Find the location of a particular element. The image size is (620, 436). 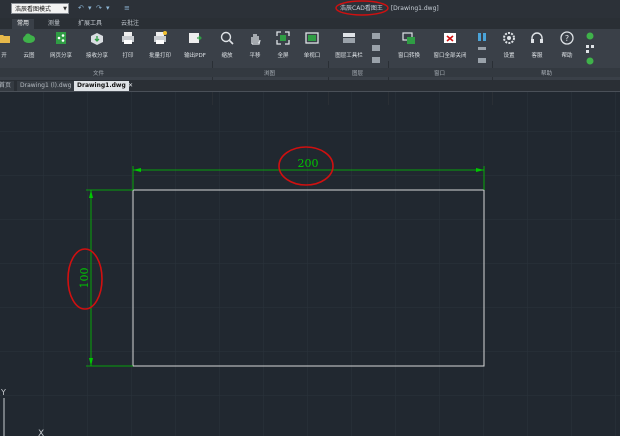

window-switch-button: 窗口转换 is located at coordinates (409, 45).